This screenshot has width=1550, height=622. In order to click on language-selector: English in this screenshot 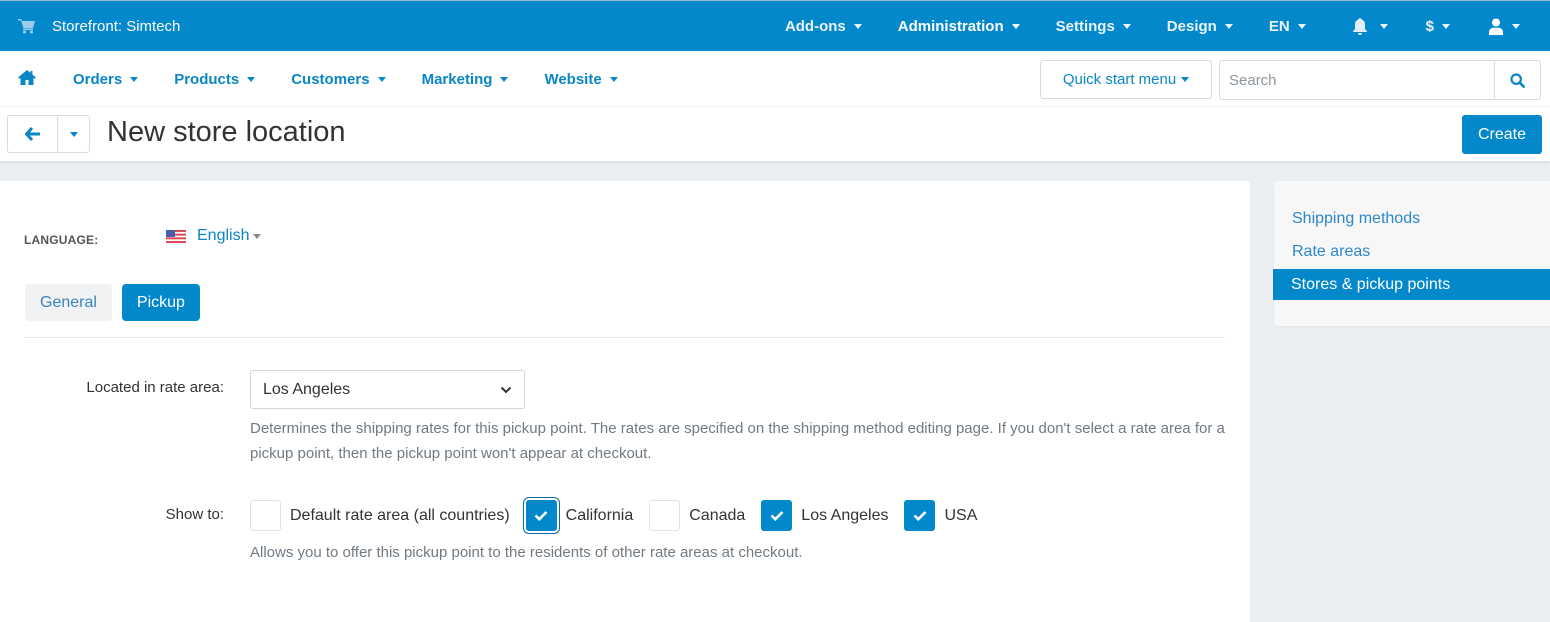, I will do `click(214, 236)`.